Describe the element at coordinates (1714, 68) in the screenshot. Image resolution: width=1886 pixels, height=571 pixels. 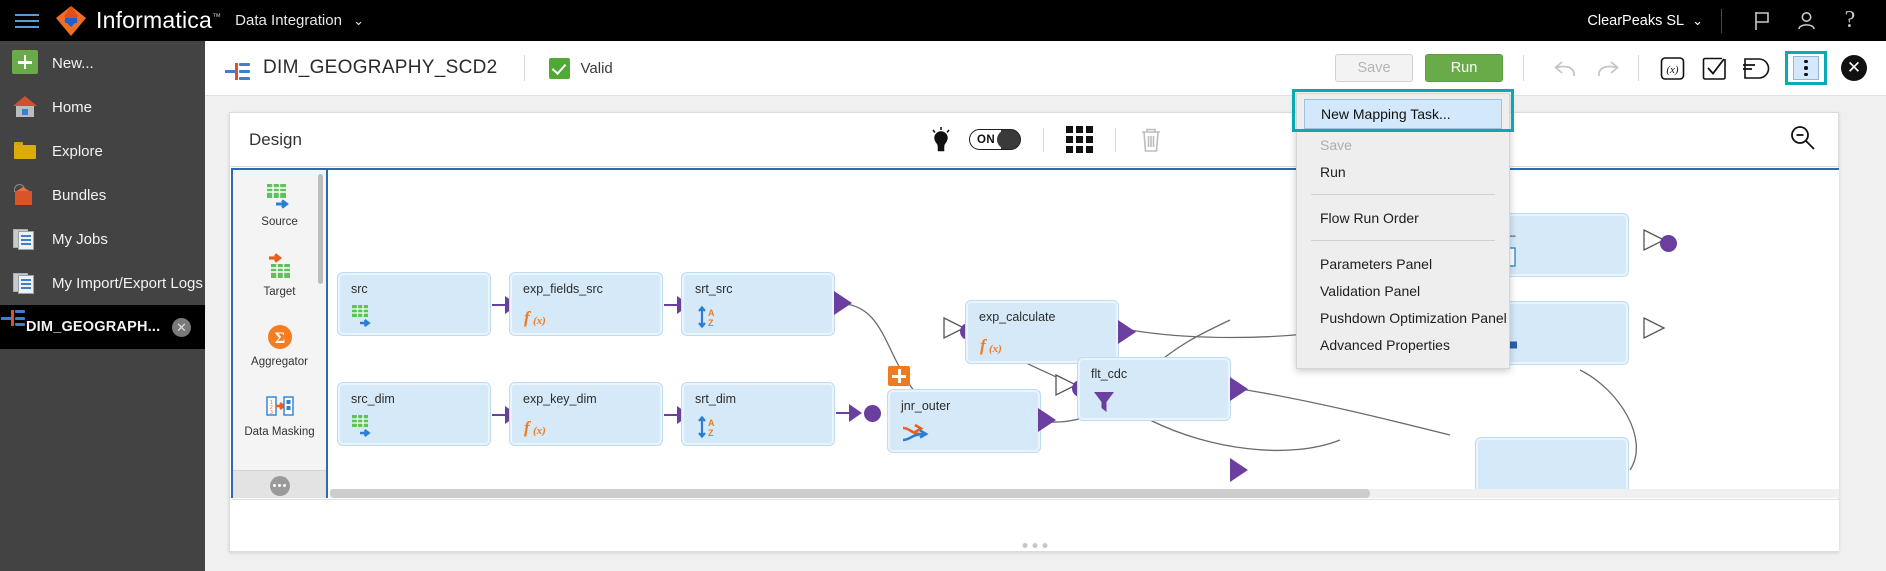
I see `checkbox-check-icon` at that location.